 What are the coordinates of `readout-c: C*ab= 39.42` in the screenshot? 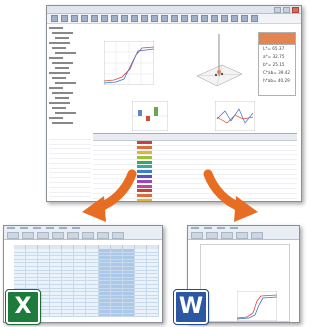 It's located at (277, 72).